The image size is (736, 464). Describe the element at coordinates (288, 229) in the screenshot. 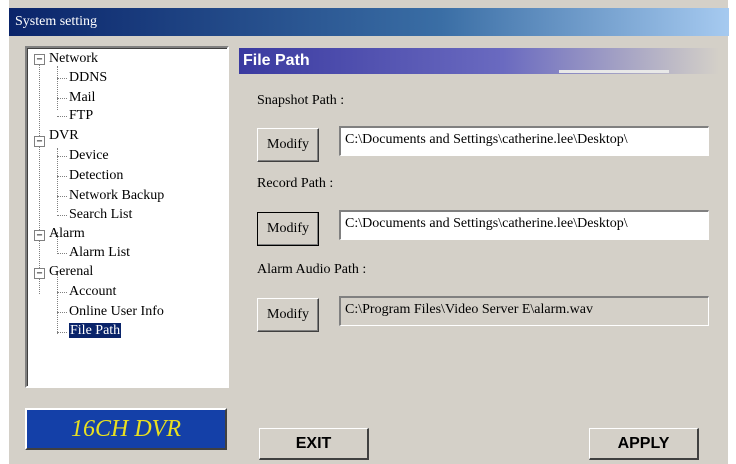

I see `record-modify-button: Modify` at that location.